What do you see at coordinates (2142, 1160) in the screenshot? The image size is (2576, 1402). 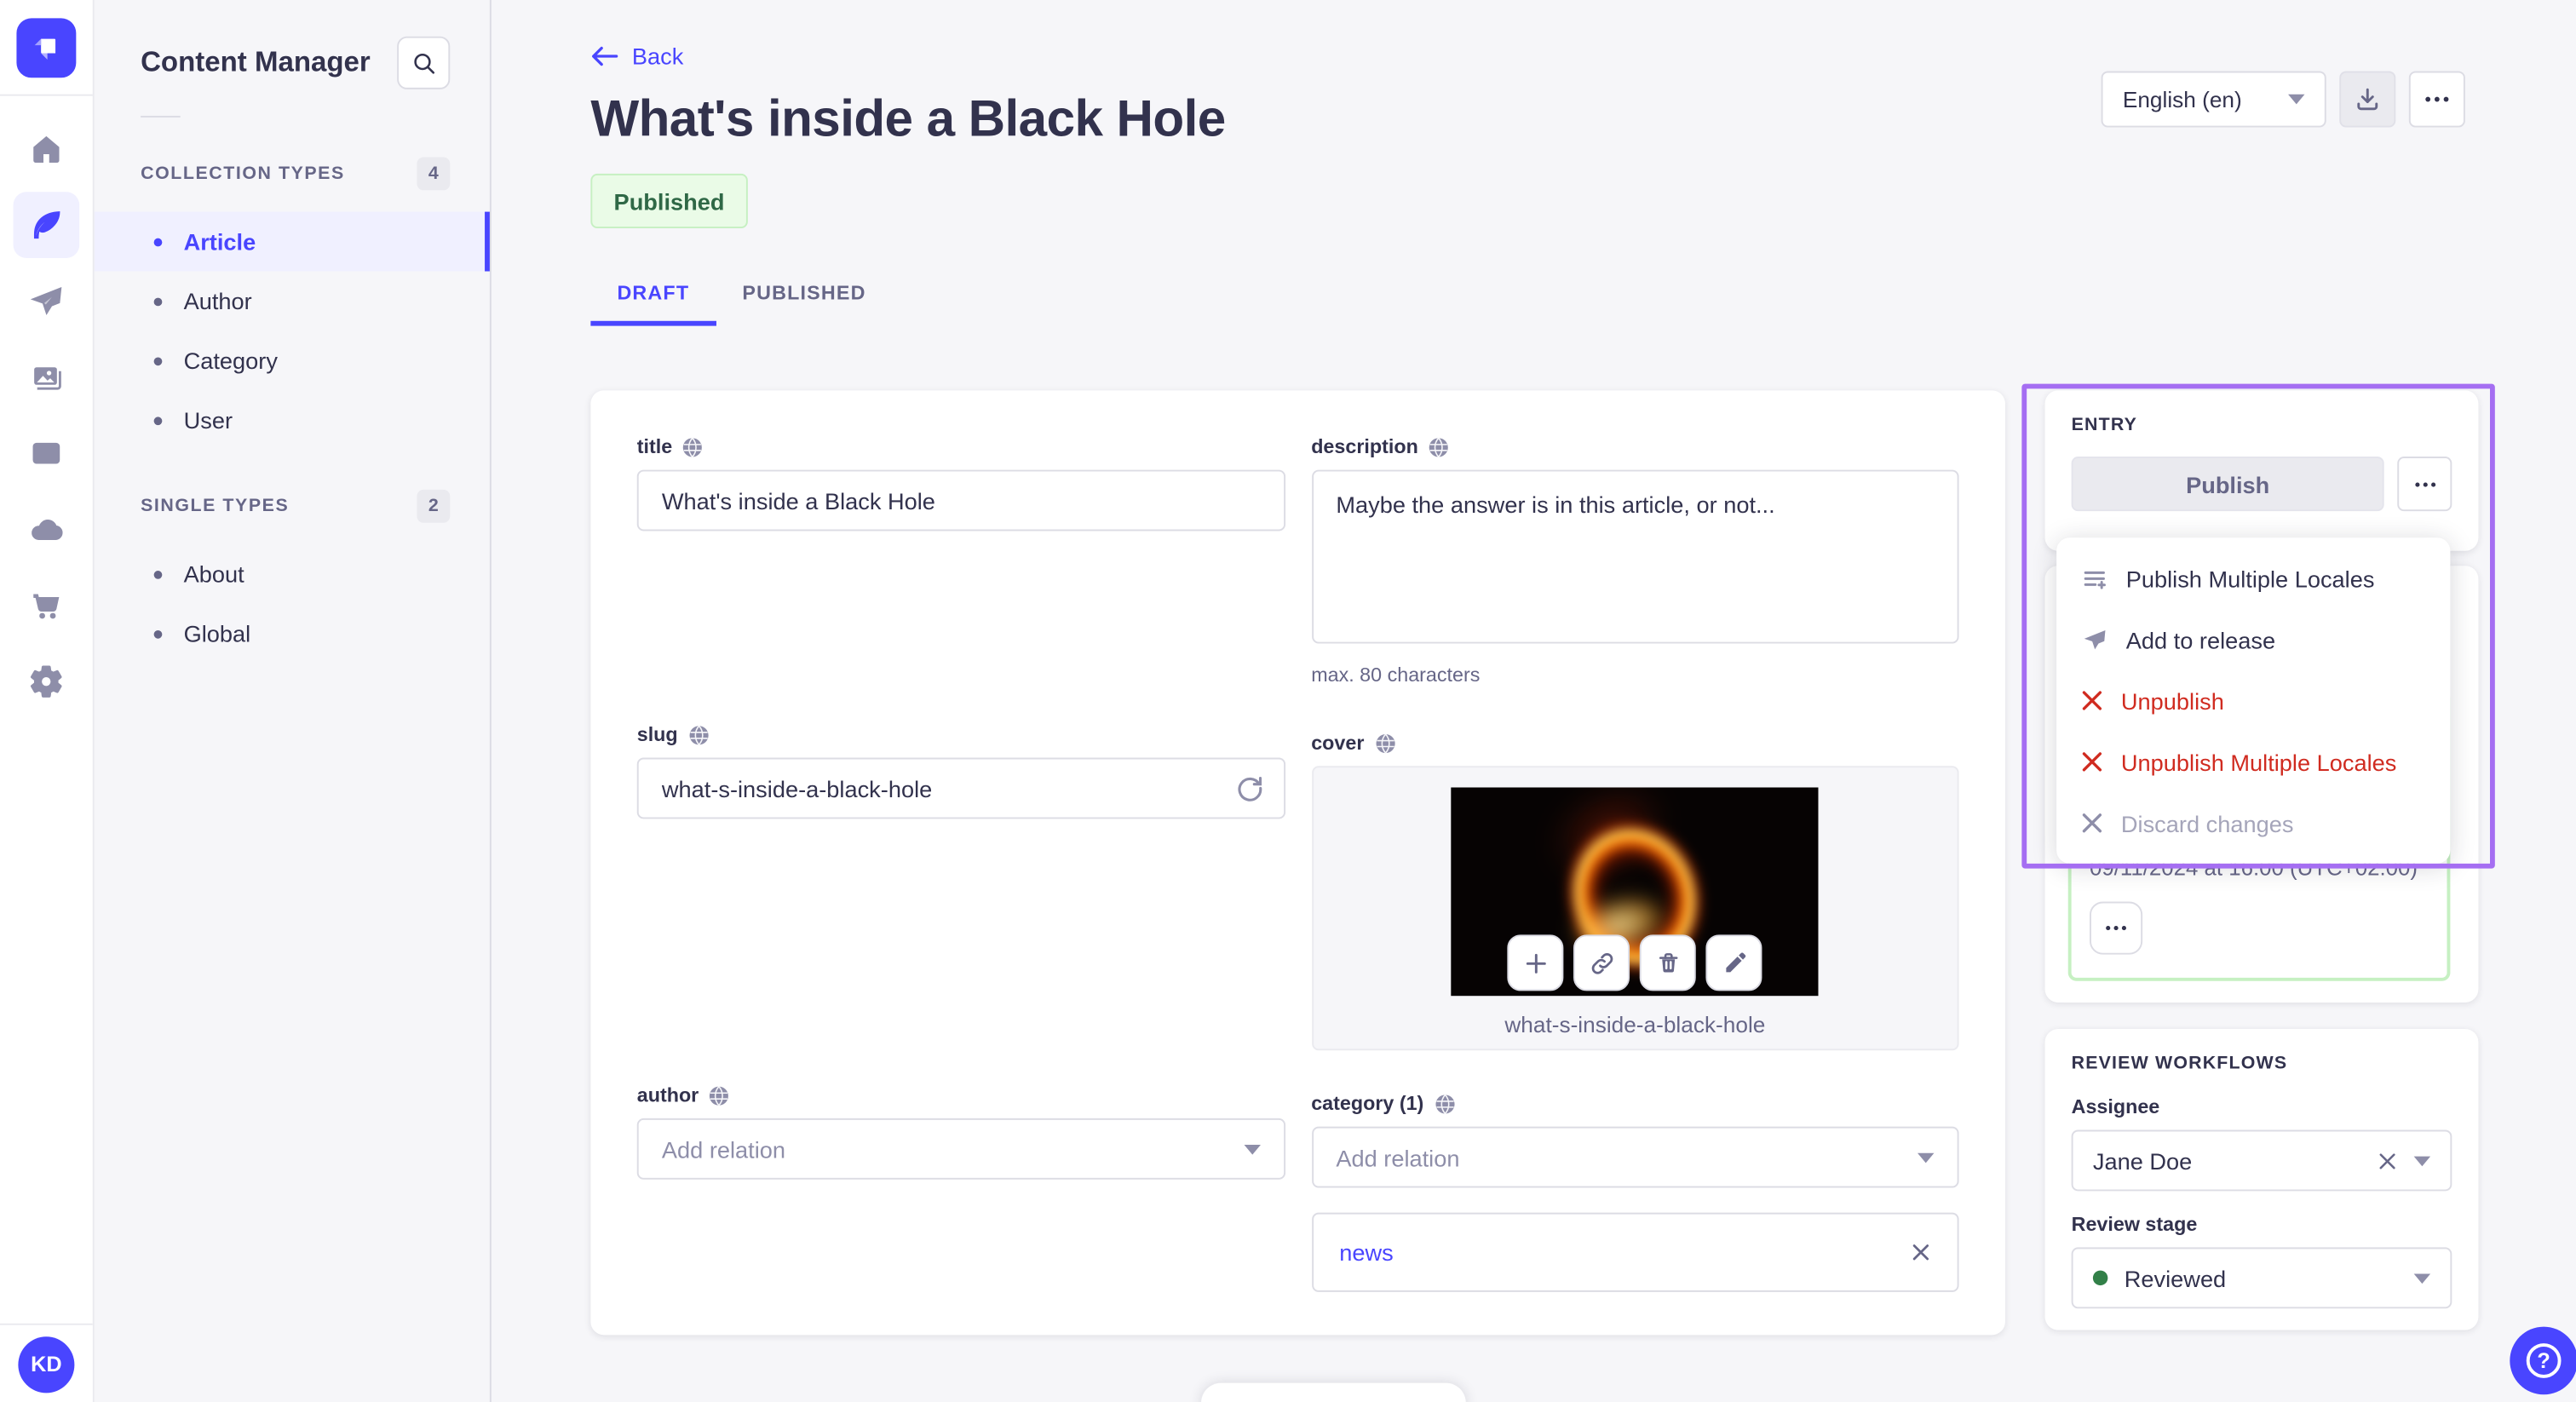 I see `assignee-value: Jane Doe` at bounding box center [2142, 1160].